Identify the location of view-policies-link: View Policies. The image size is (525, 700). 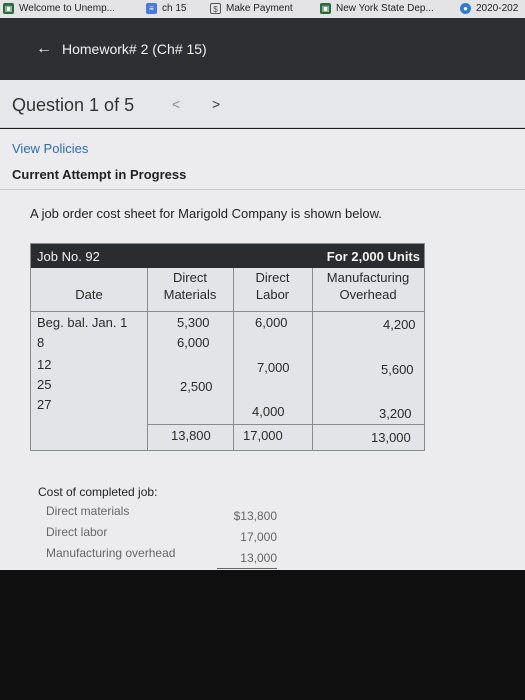
(50, 148).